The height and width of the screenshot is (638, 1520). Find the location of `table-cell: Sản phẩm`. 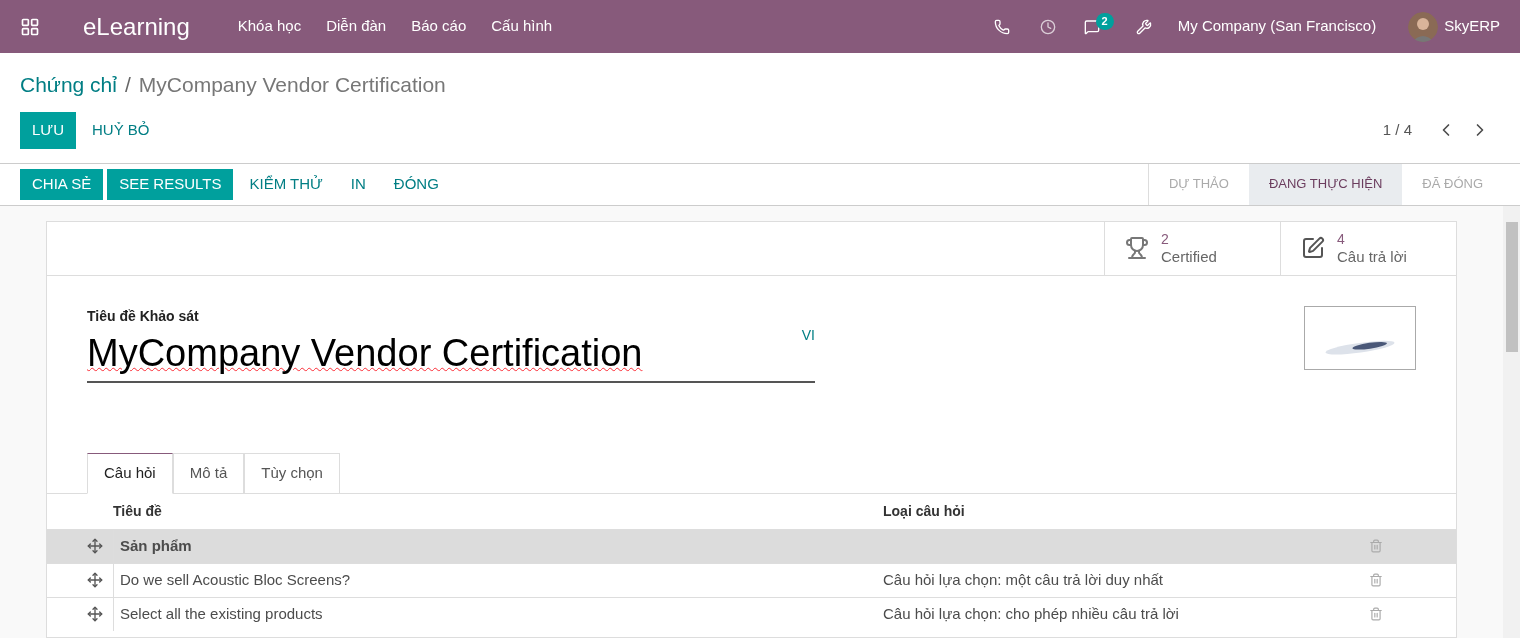

table-cell: Sản phẩm is located at coordinates (498, 546).